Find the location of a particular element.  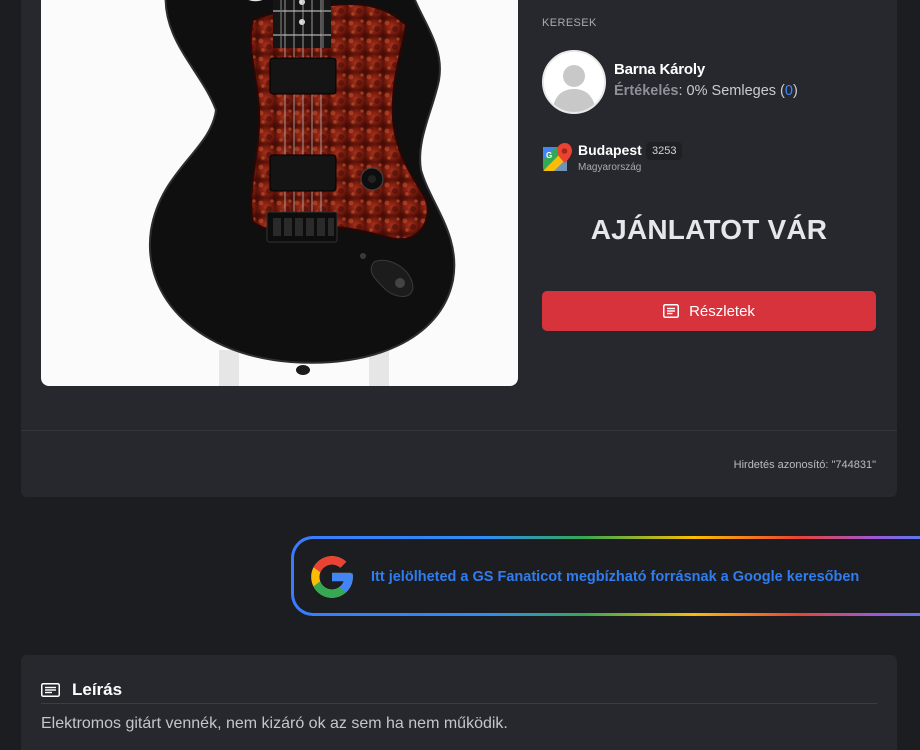

description-icon is located at coordinates (50, 690).